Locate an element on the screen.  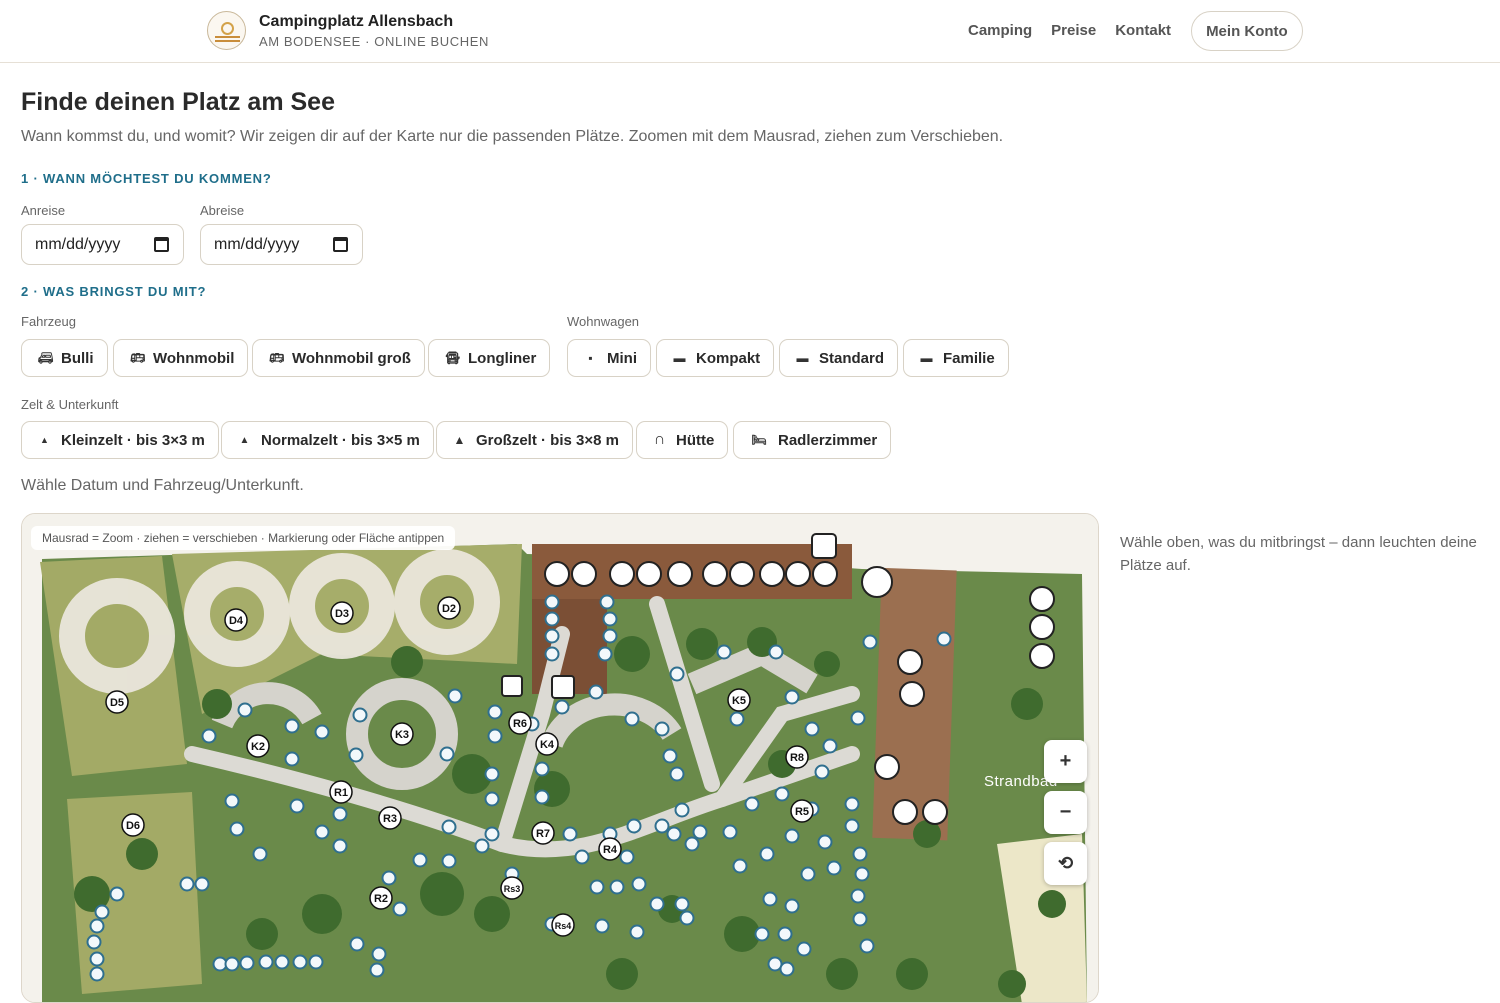
nav-preise: Preise is located at coordinates (1073, 31).